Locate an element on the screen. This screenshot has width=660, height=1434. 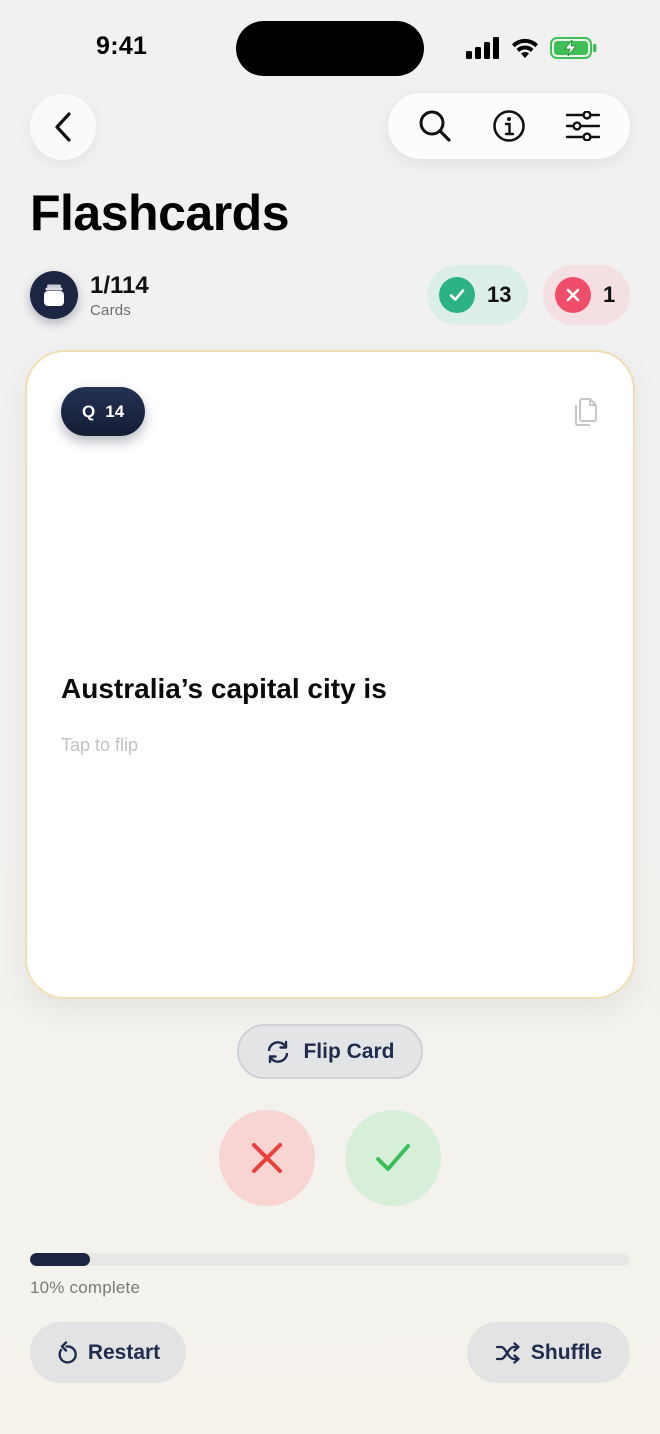
deck-icon is located at coordinates (54, 295).